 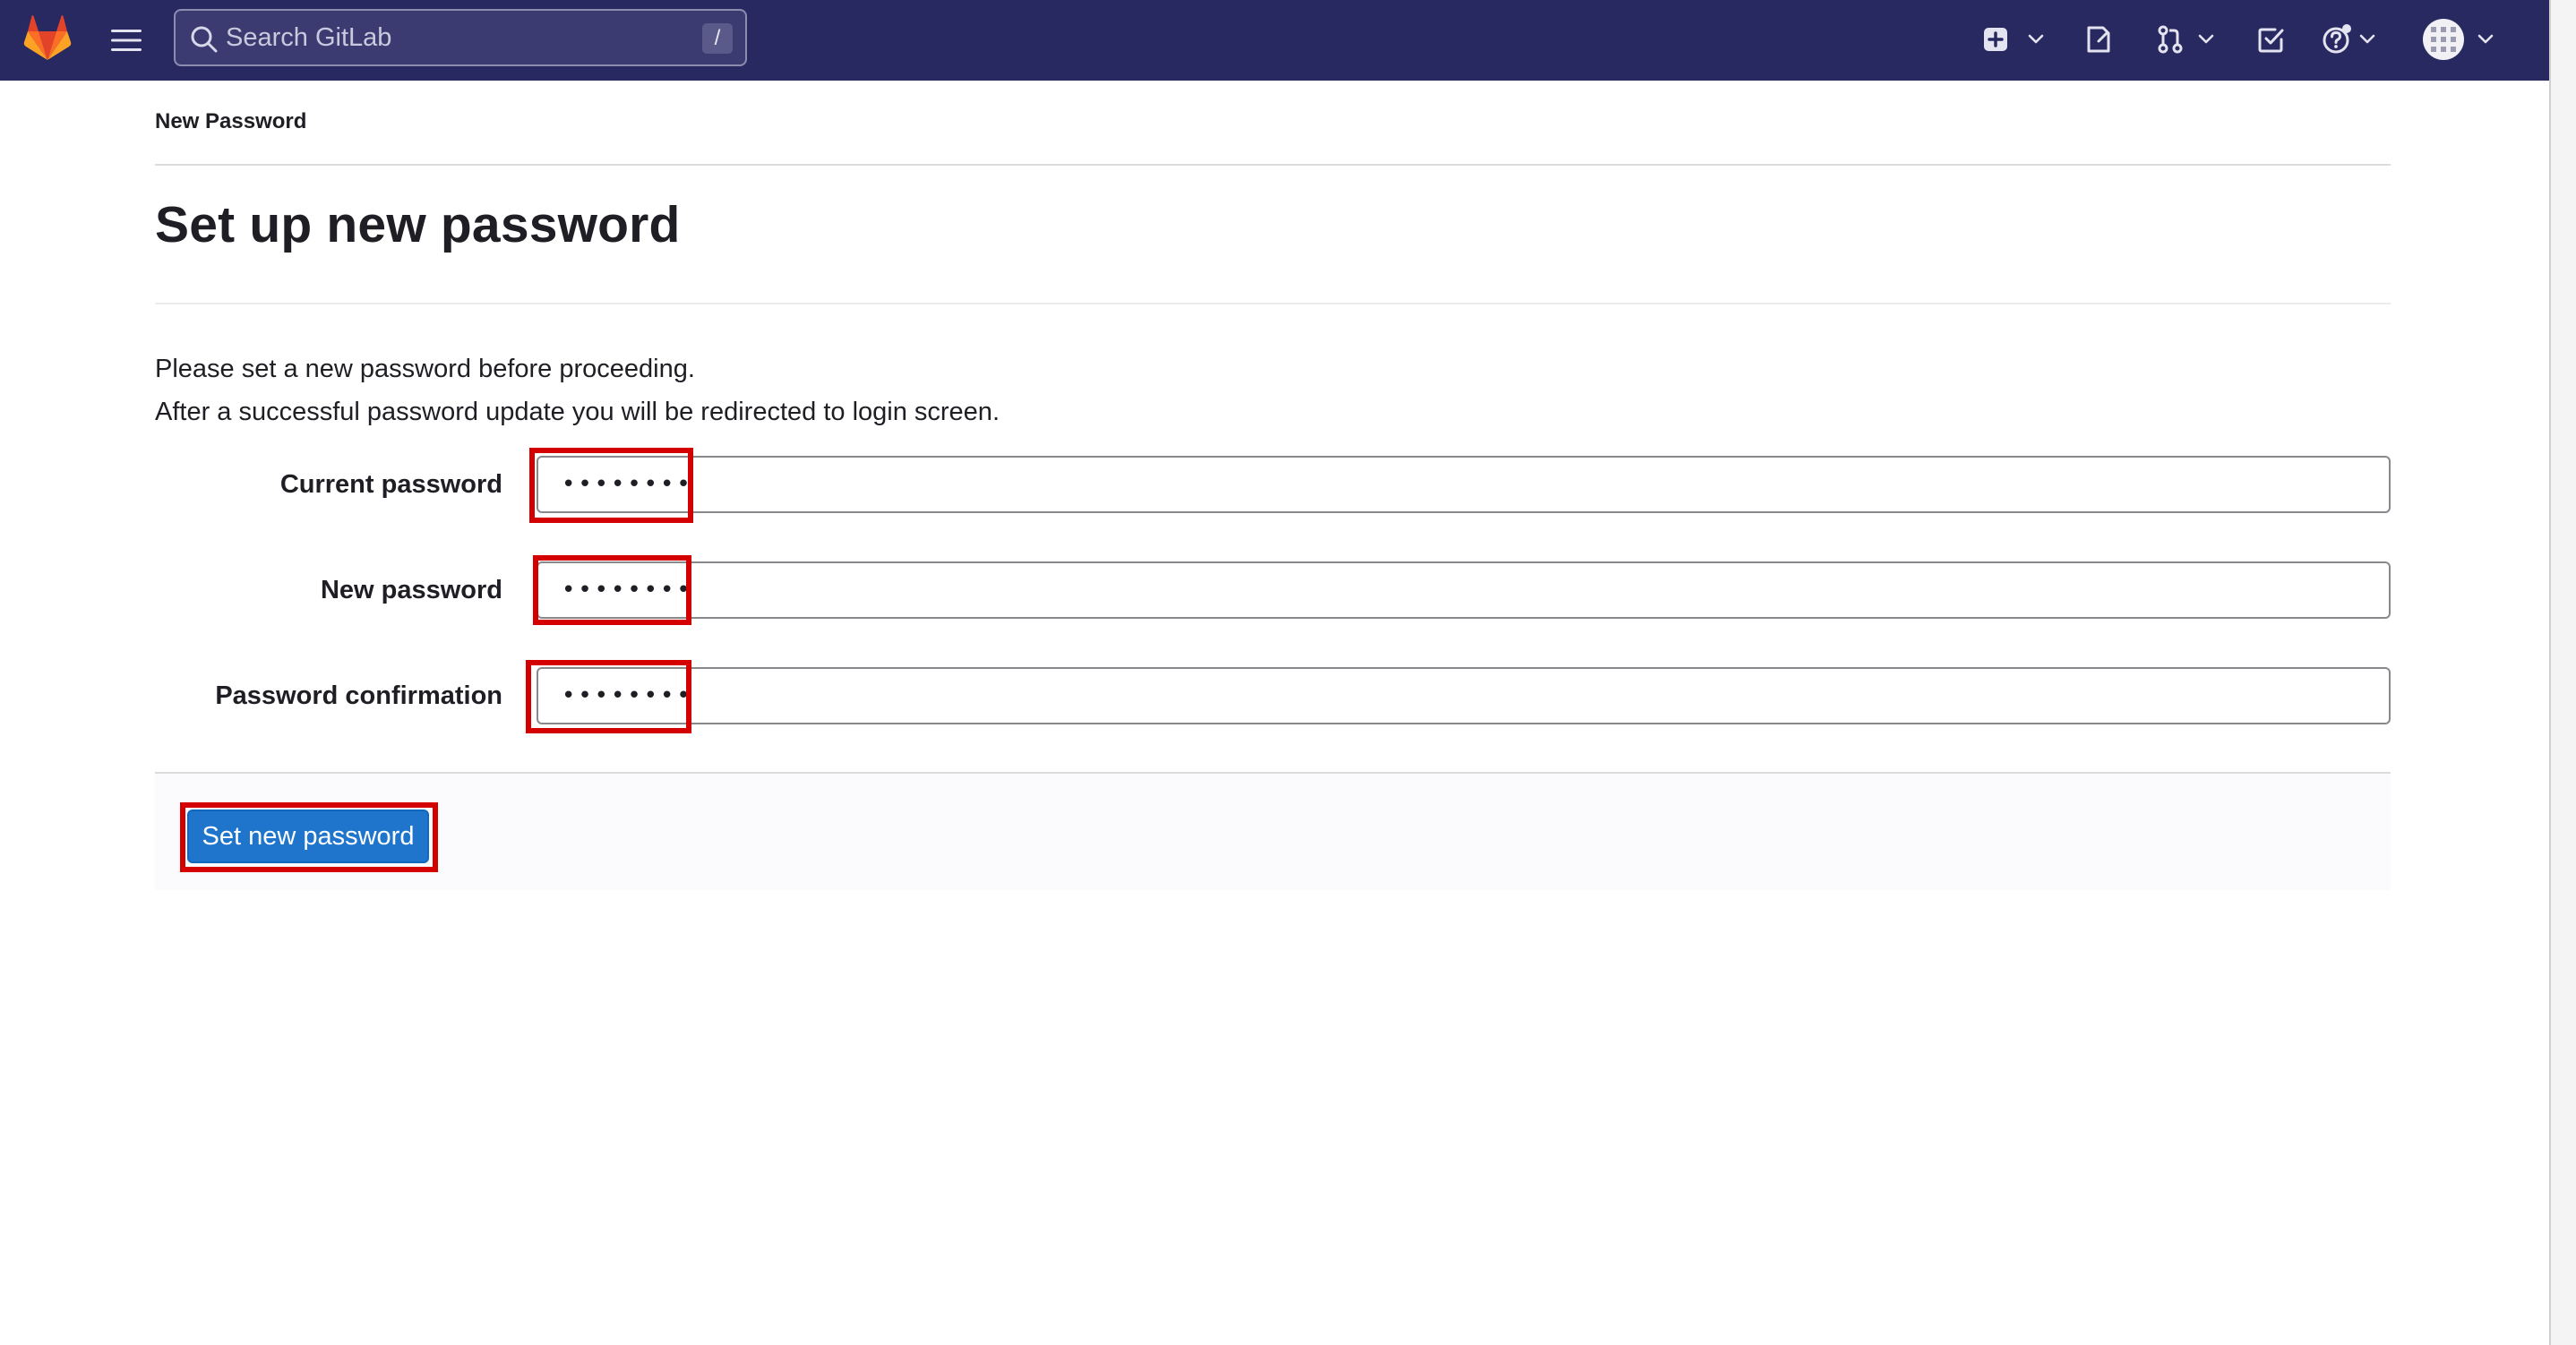 What do you see at coordinates (1273, 831) in the screenshot?
I see `form-actions: Set new password` at bounding box center [1273, 831].